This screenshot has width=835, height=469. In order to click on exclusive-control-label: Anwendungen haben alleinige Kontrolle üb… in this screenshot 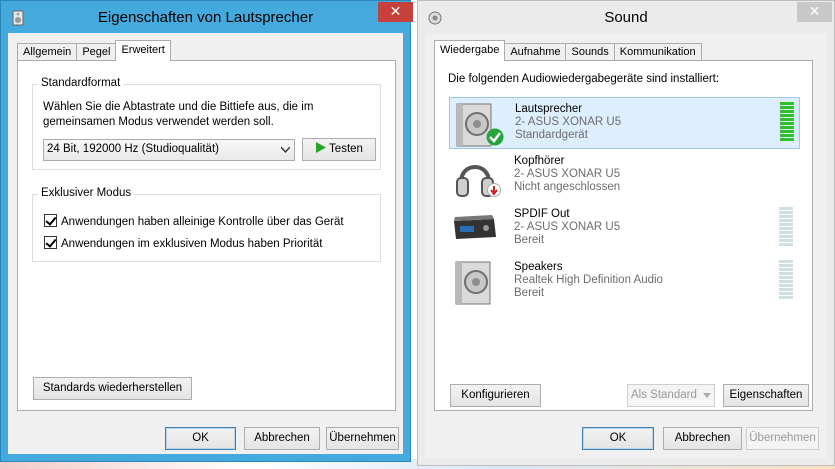, I will do `click(202, 222)`.